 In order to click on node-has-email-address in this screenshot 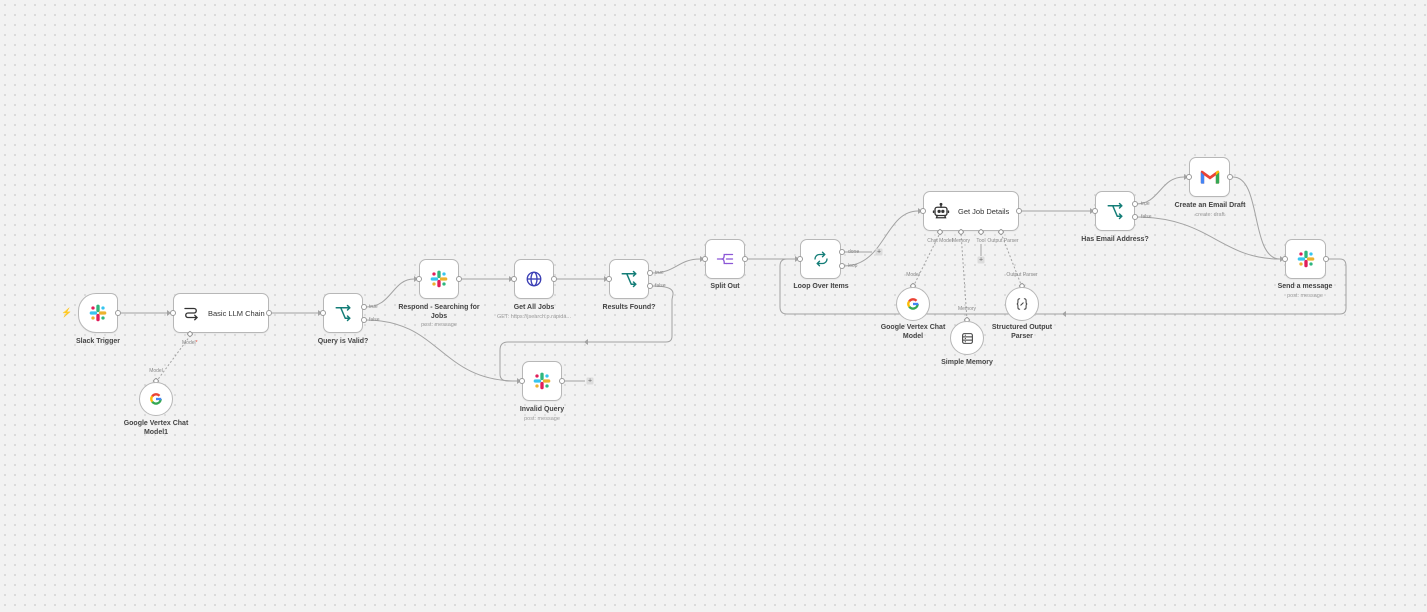, I will do `click(1115, 211)`.